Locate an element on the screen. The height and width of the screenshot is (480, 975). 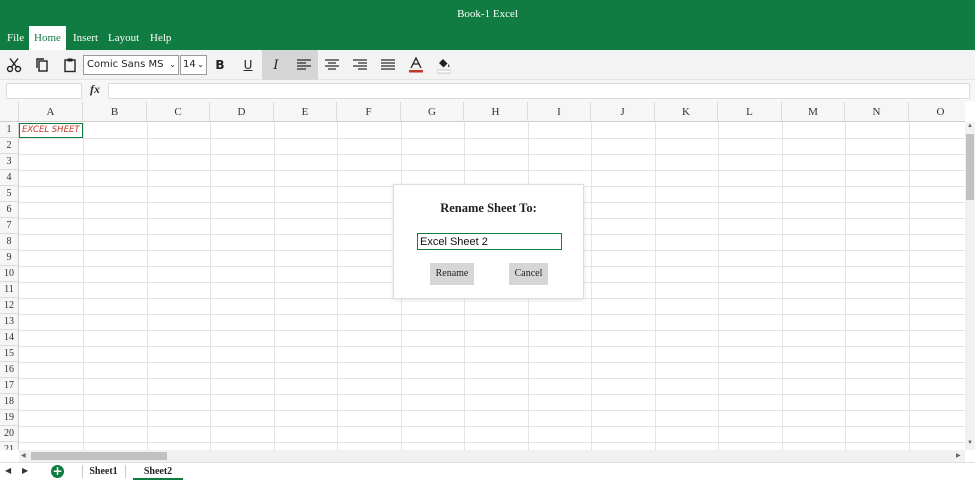
horizontal-scroll-thumb is located at coordinates (99, 456).